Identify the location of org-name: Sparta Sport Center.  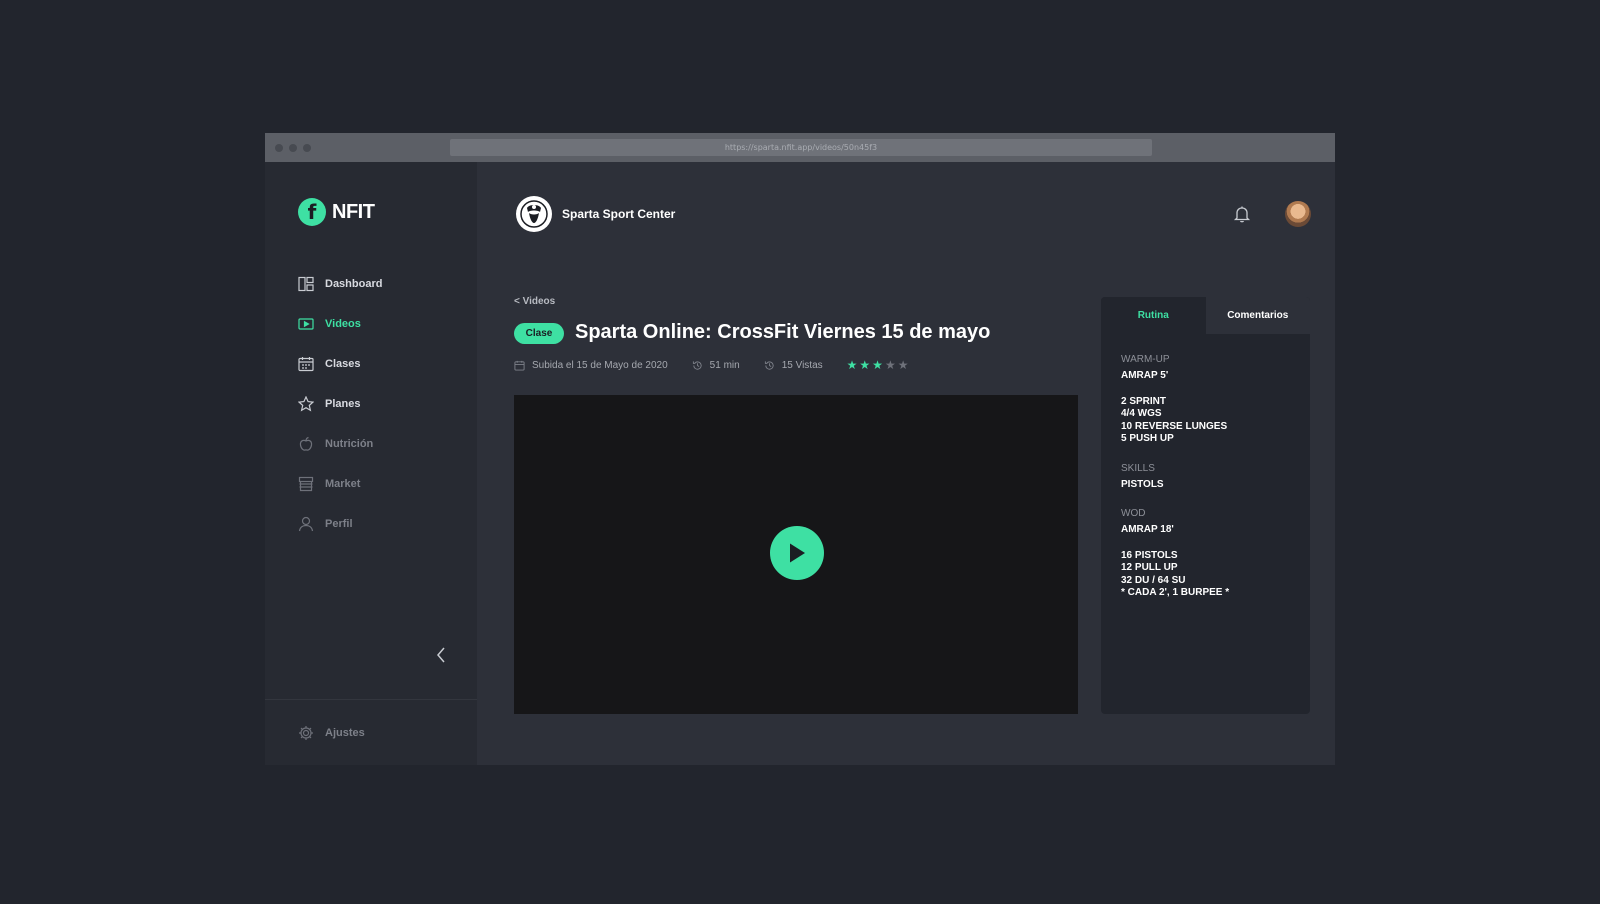
(619, 214).